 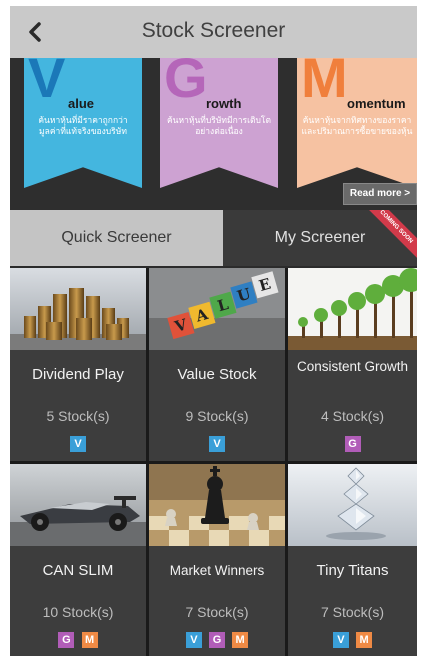 I want to click on factor-badges: V G M, so click(x=217, y=638).